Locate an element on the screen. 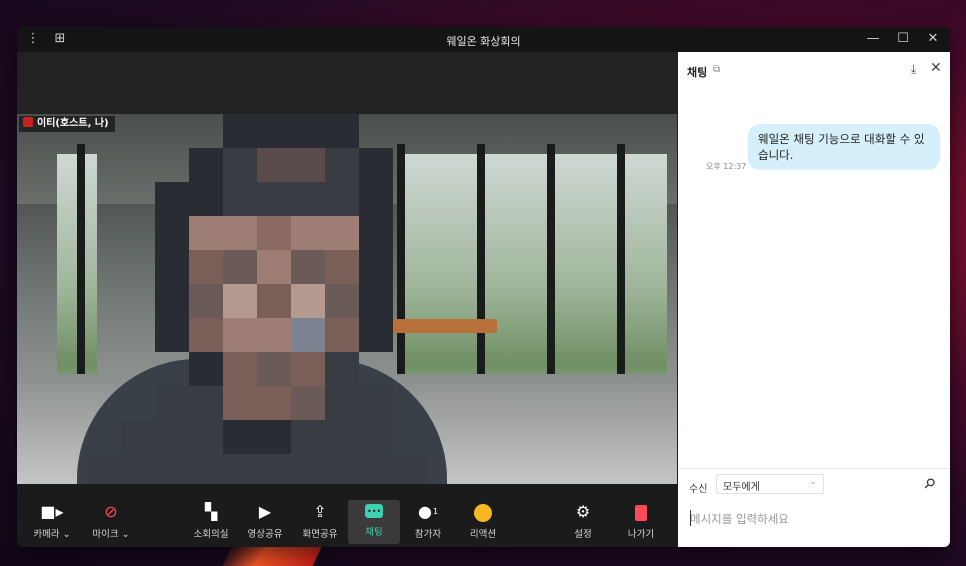 This screenshot has width=966, height=566. participants-button: ●1 참가자 is located at coordinates (428, 523).